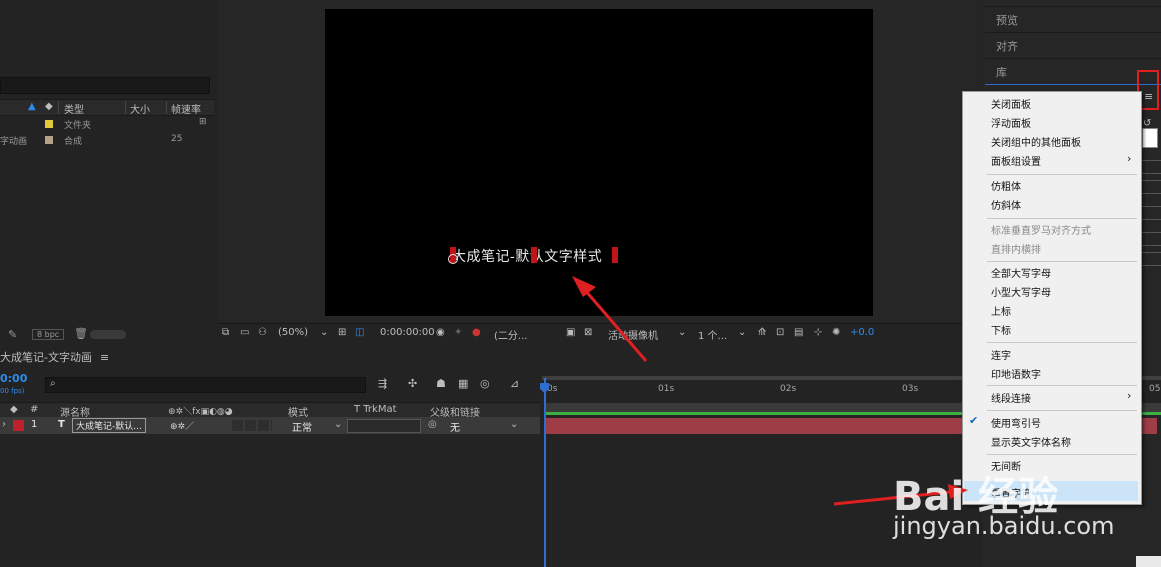  Describe the element at coordinates (584, 286) in the screenshot. I see `arrow-head` at that location.